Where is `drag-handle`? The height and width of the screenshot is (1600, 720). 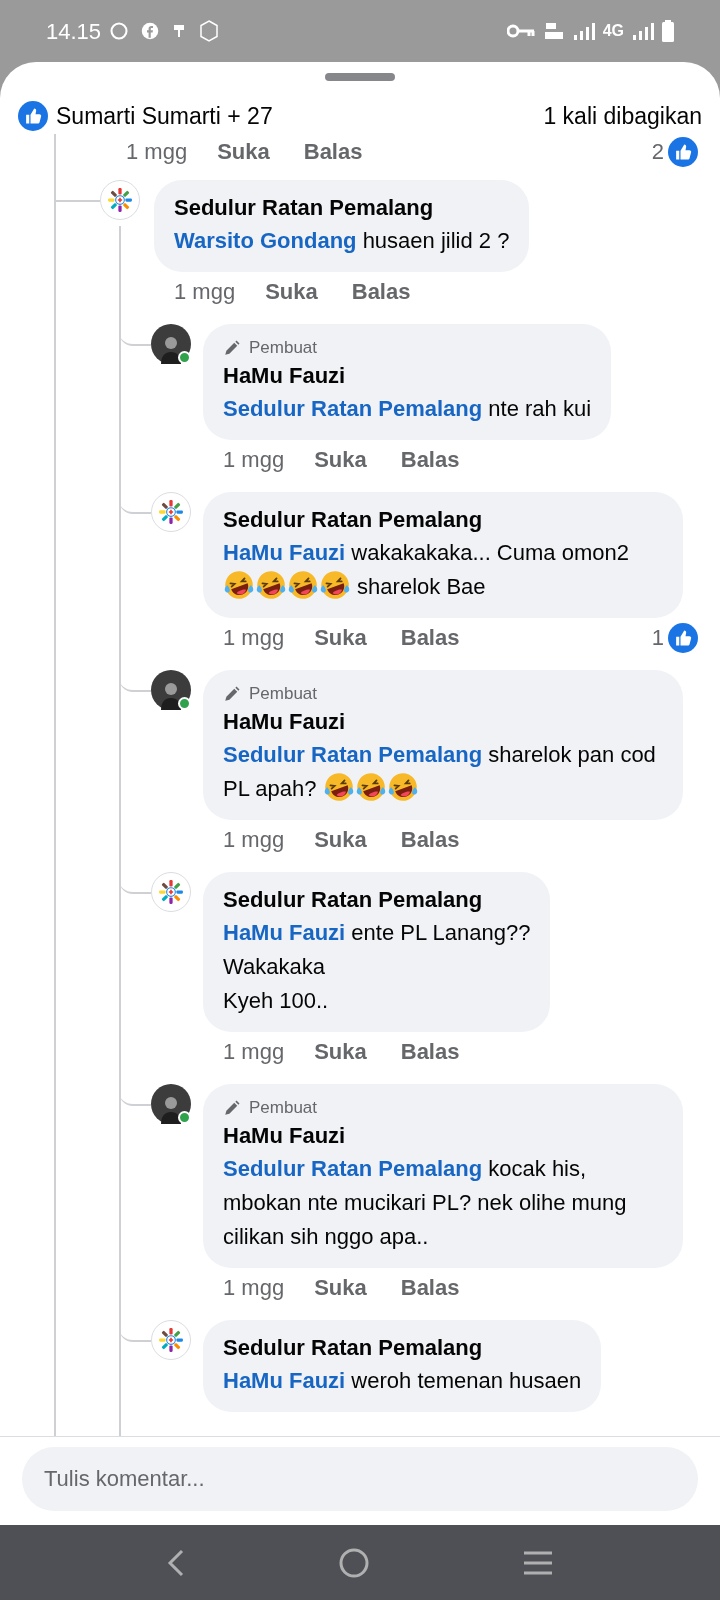 drag-handle is located at coordinates (360, 77).